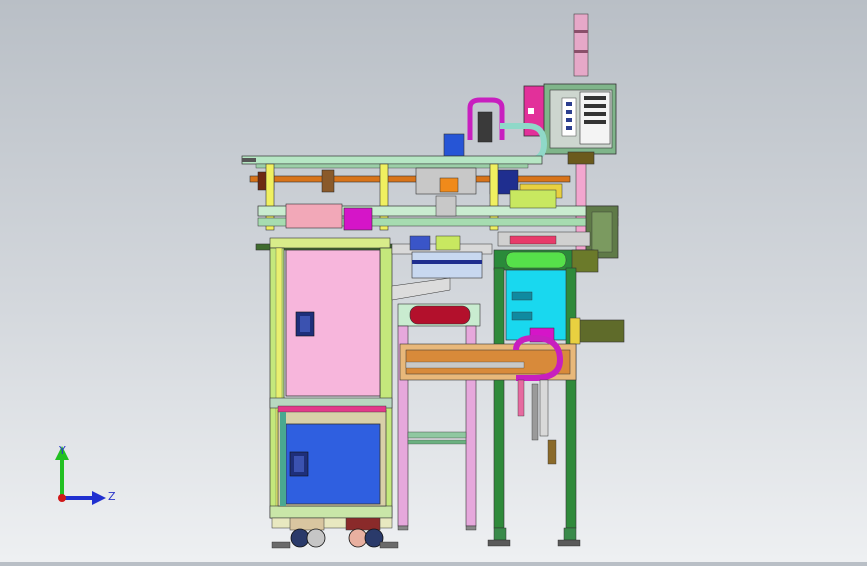 The width and height of the screenshot is (867, 566). I want to click on x-axis-dot, so click(62, 498).